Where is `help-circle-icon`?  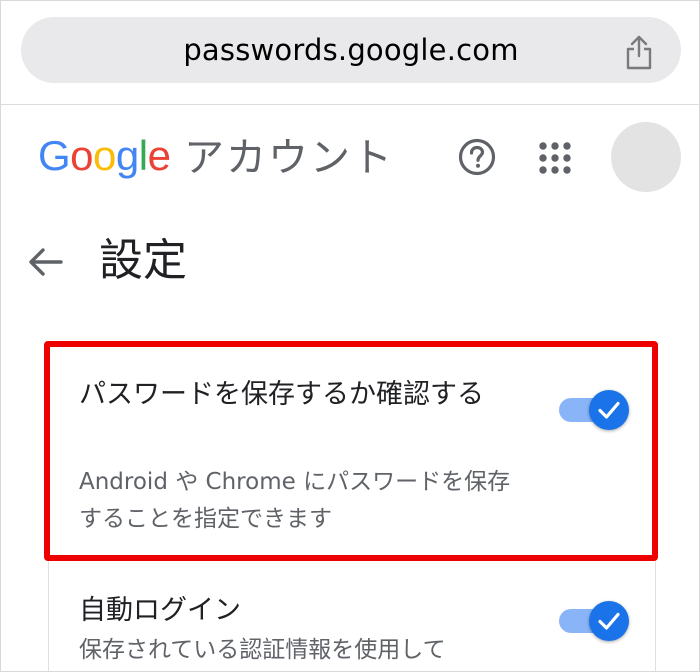 help-circle-icon is located at coordinates (477, 157).